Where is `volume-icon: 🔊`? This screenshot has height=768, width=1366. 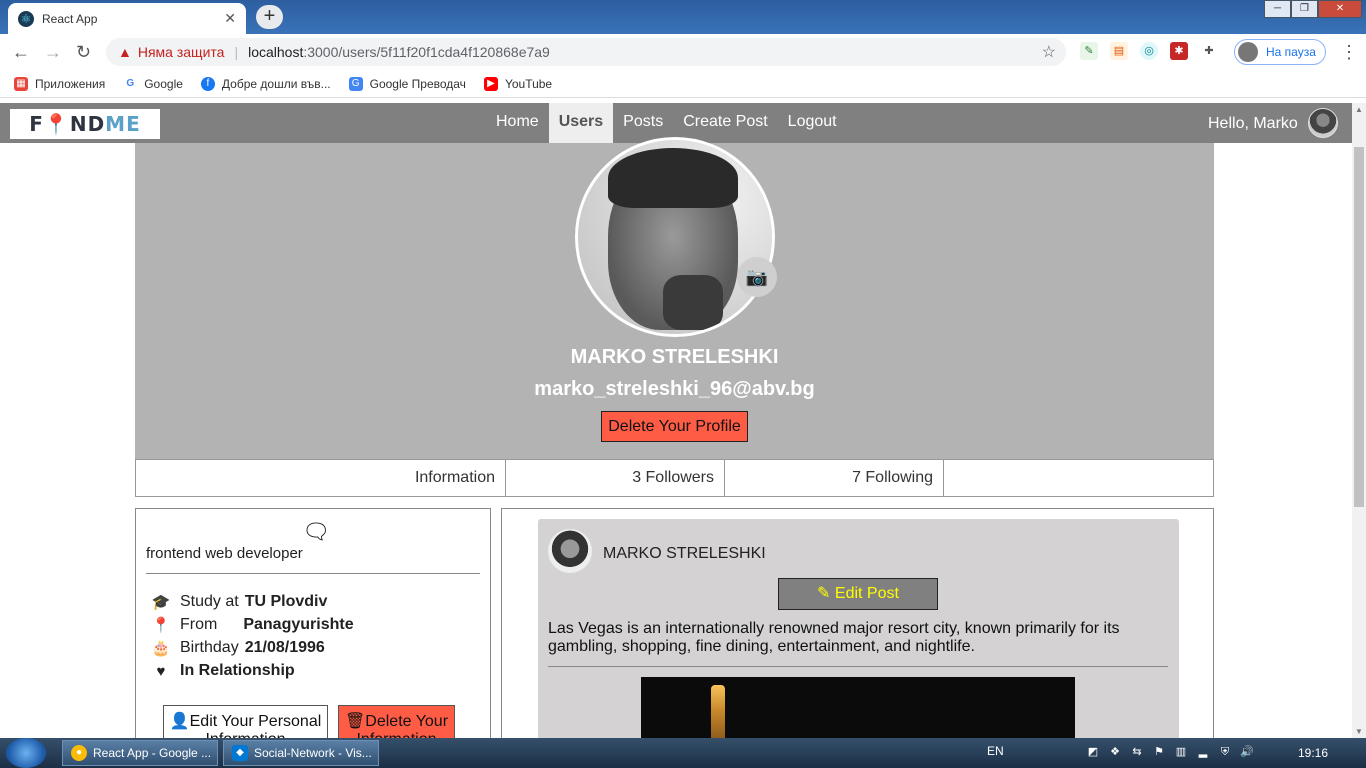
volume-icon: 🔊 is located at coordinates (1247, 752).